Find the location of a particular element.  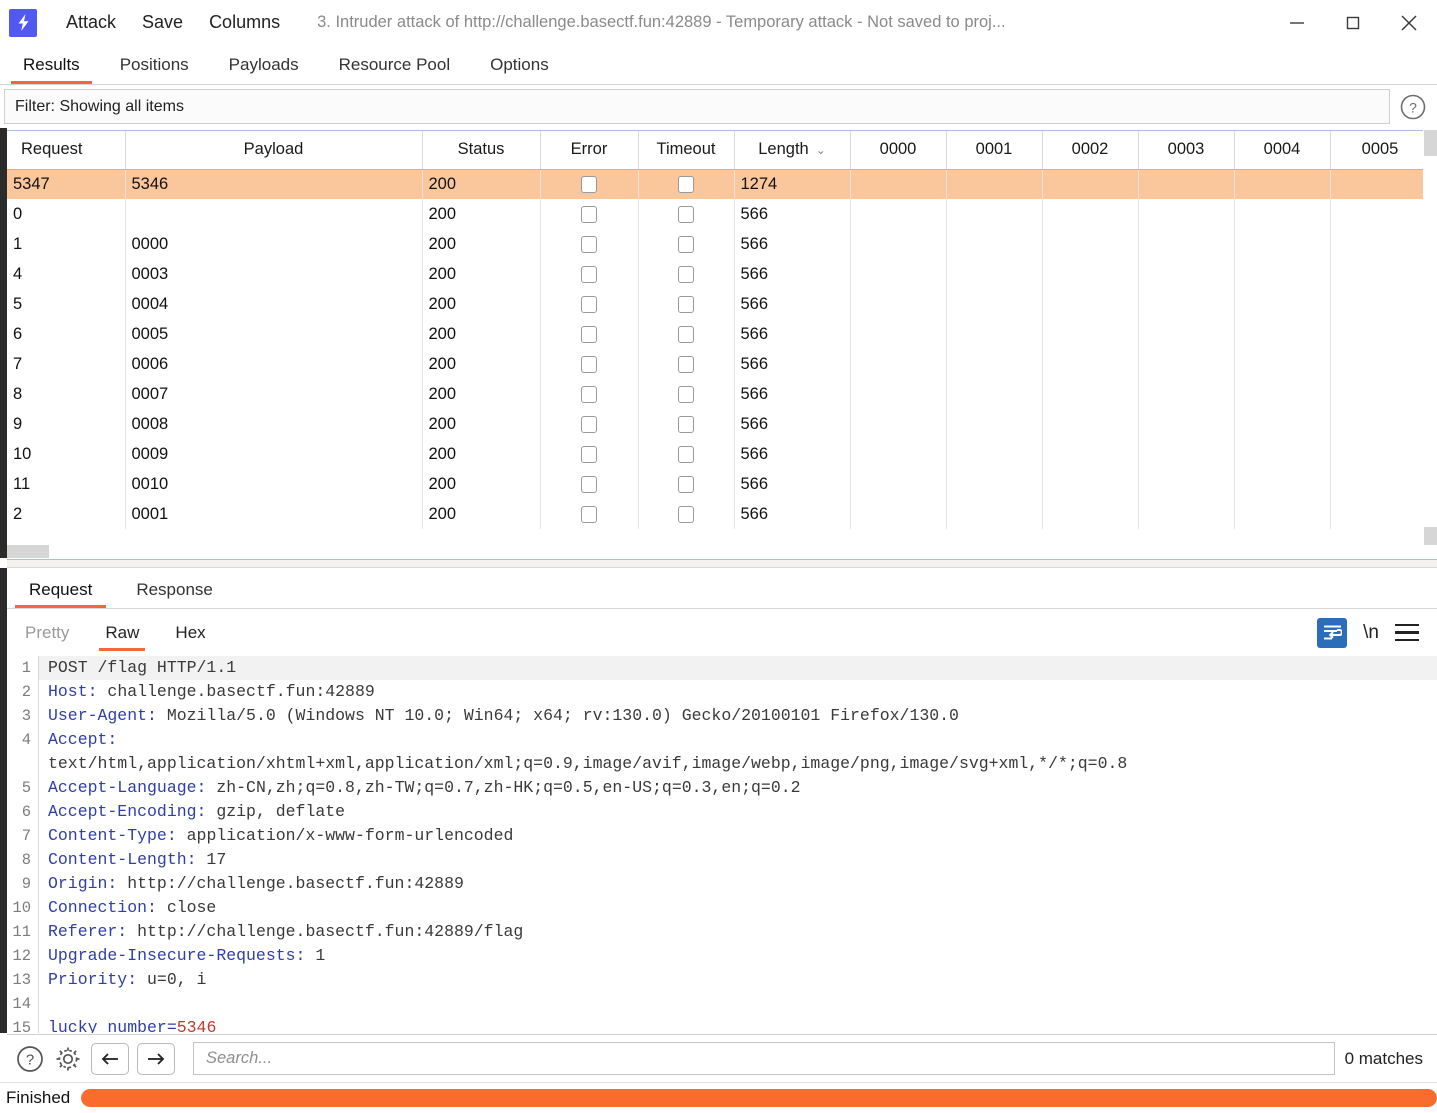

question-circle-icon: ? is located at coordinates (1413, 106).